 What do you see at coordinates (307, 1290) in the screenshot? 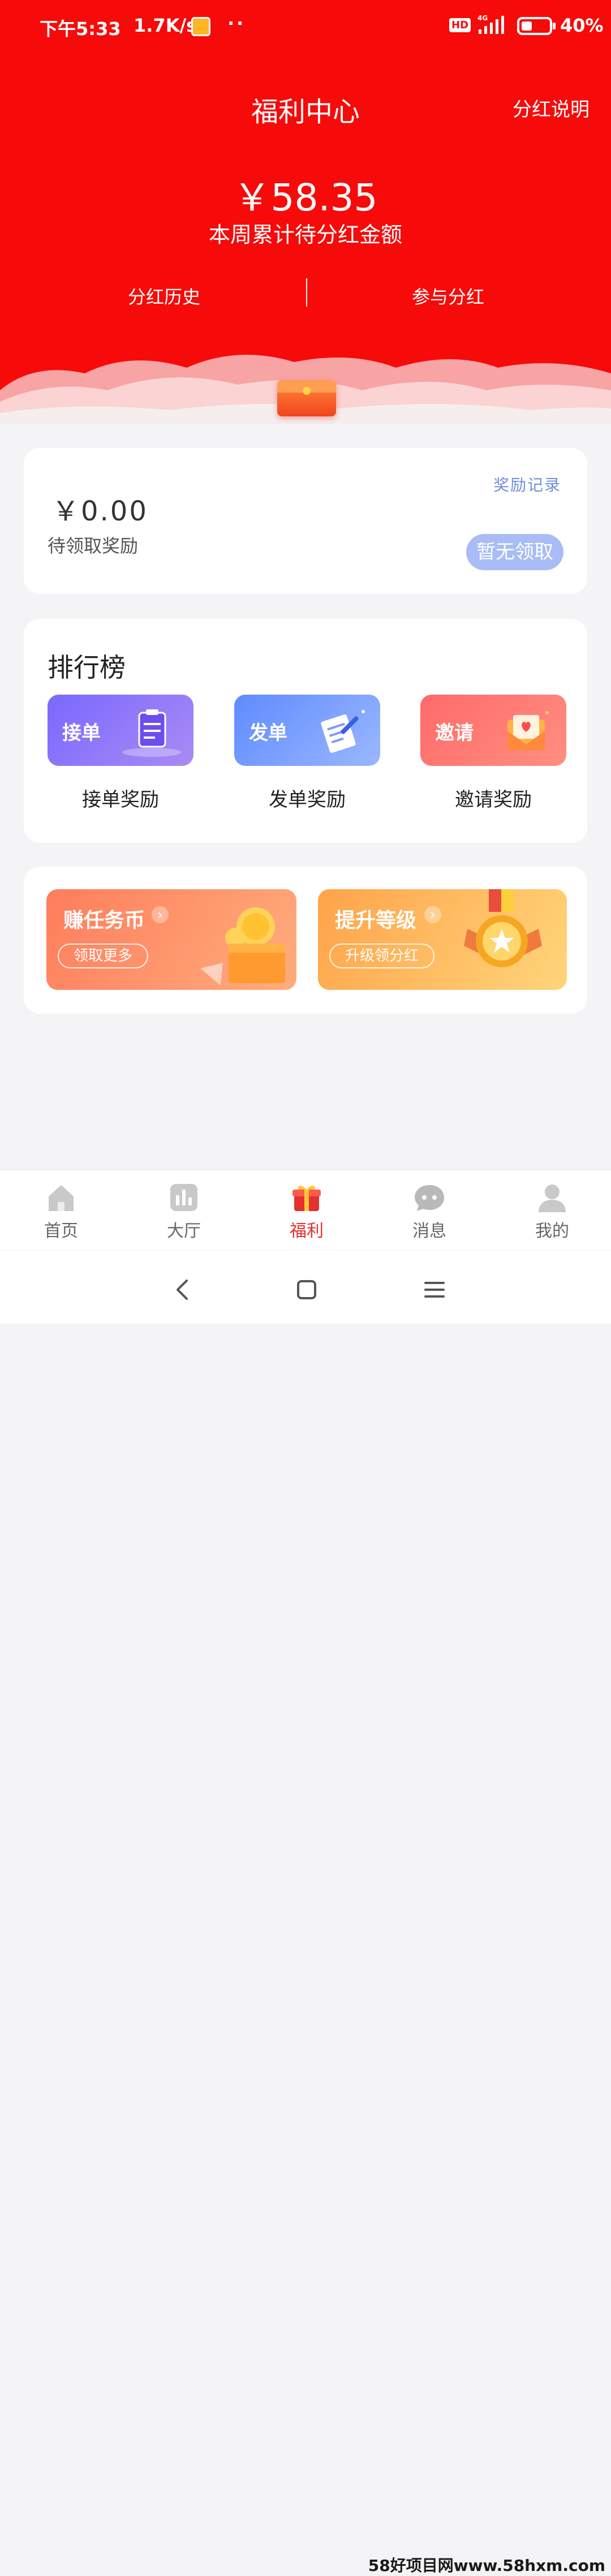
I see `home-square-icon` at bounding box center [307, 1290].